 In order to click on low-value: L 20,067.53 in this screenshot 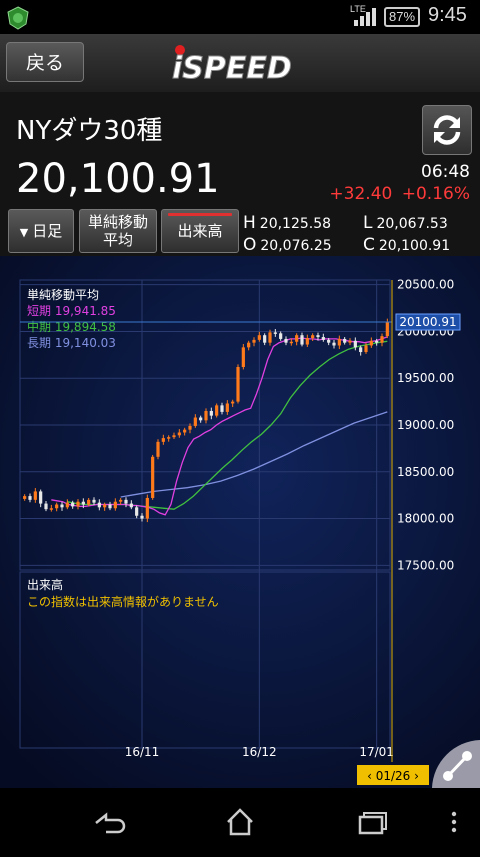, I will do `click(405, 223)`.